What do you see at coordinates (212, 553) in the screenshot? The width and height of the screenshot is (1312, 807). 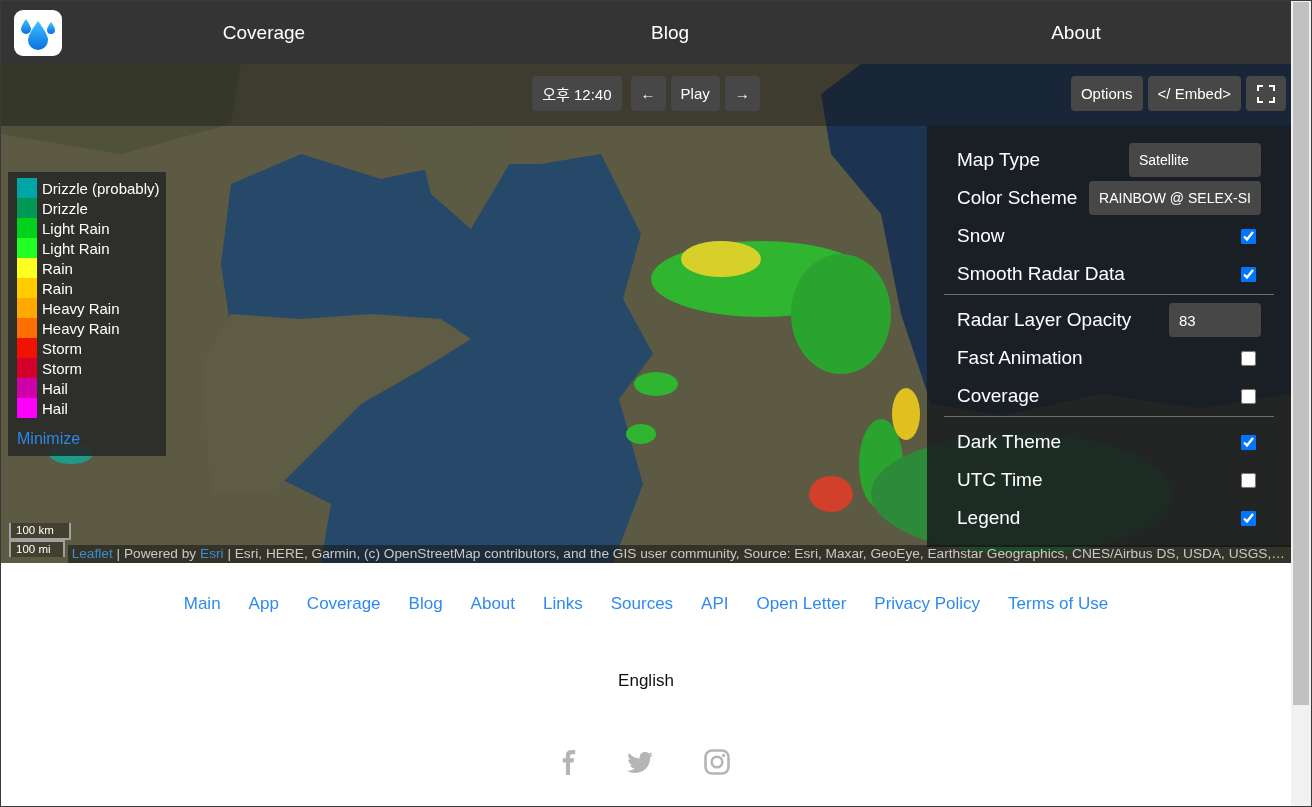 I see `attribution-link: Esri` at bounding box center [212, 553].